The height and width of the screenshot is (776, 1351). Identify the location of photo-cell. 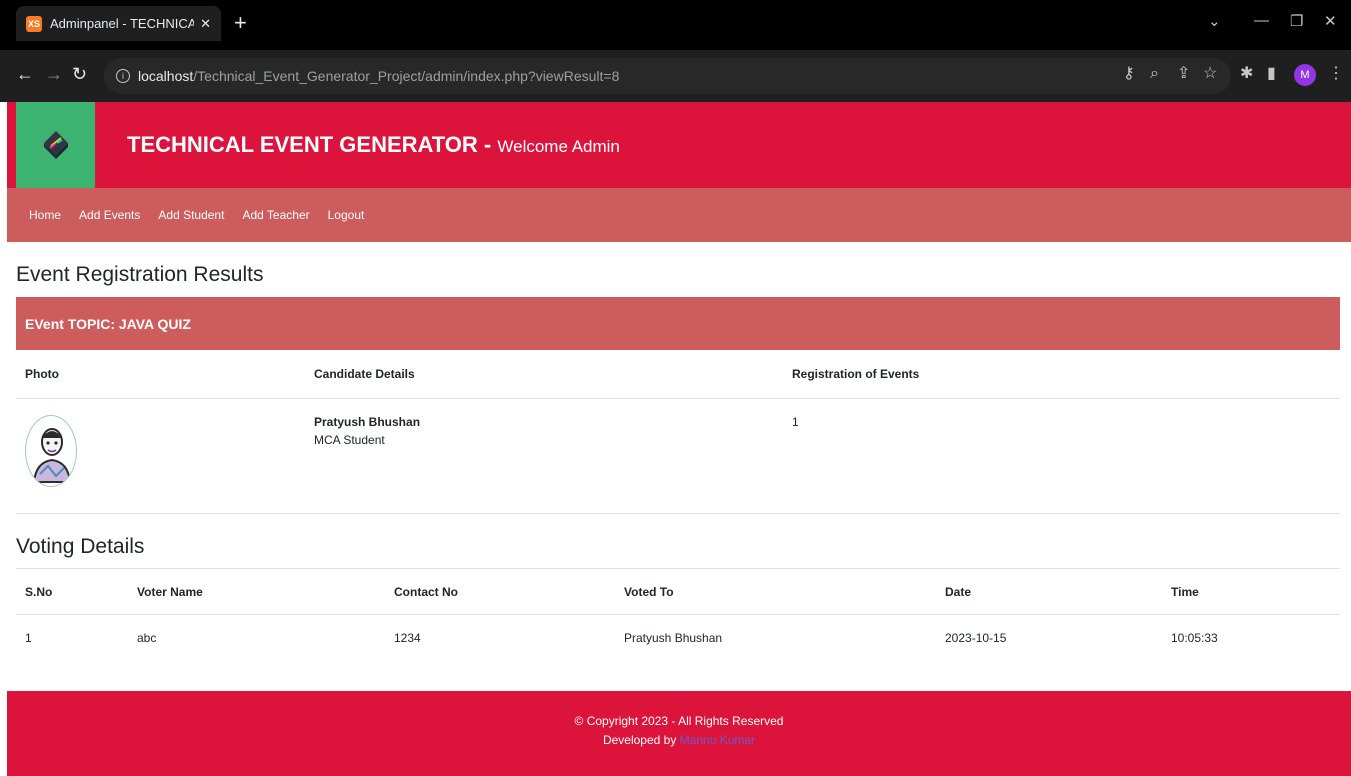
(160, 456).